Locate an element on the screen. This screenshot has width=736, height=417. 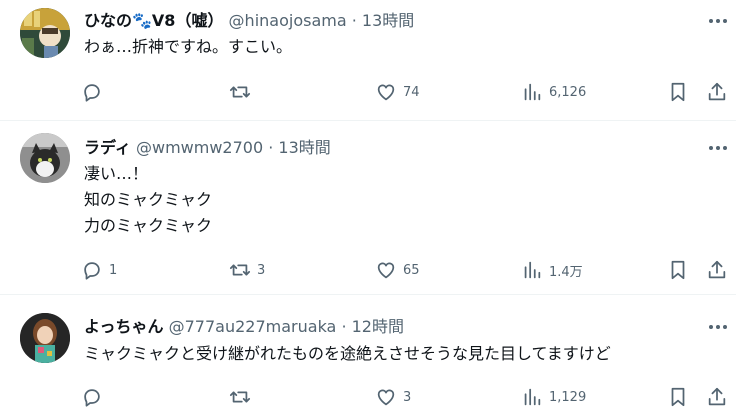
retweet-count: 3 is located at coordinates (261, 270).